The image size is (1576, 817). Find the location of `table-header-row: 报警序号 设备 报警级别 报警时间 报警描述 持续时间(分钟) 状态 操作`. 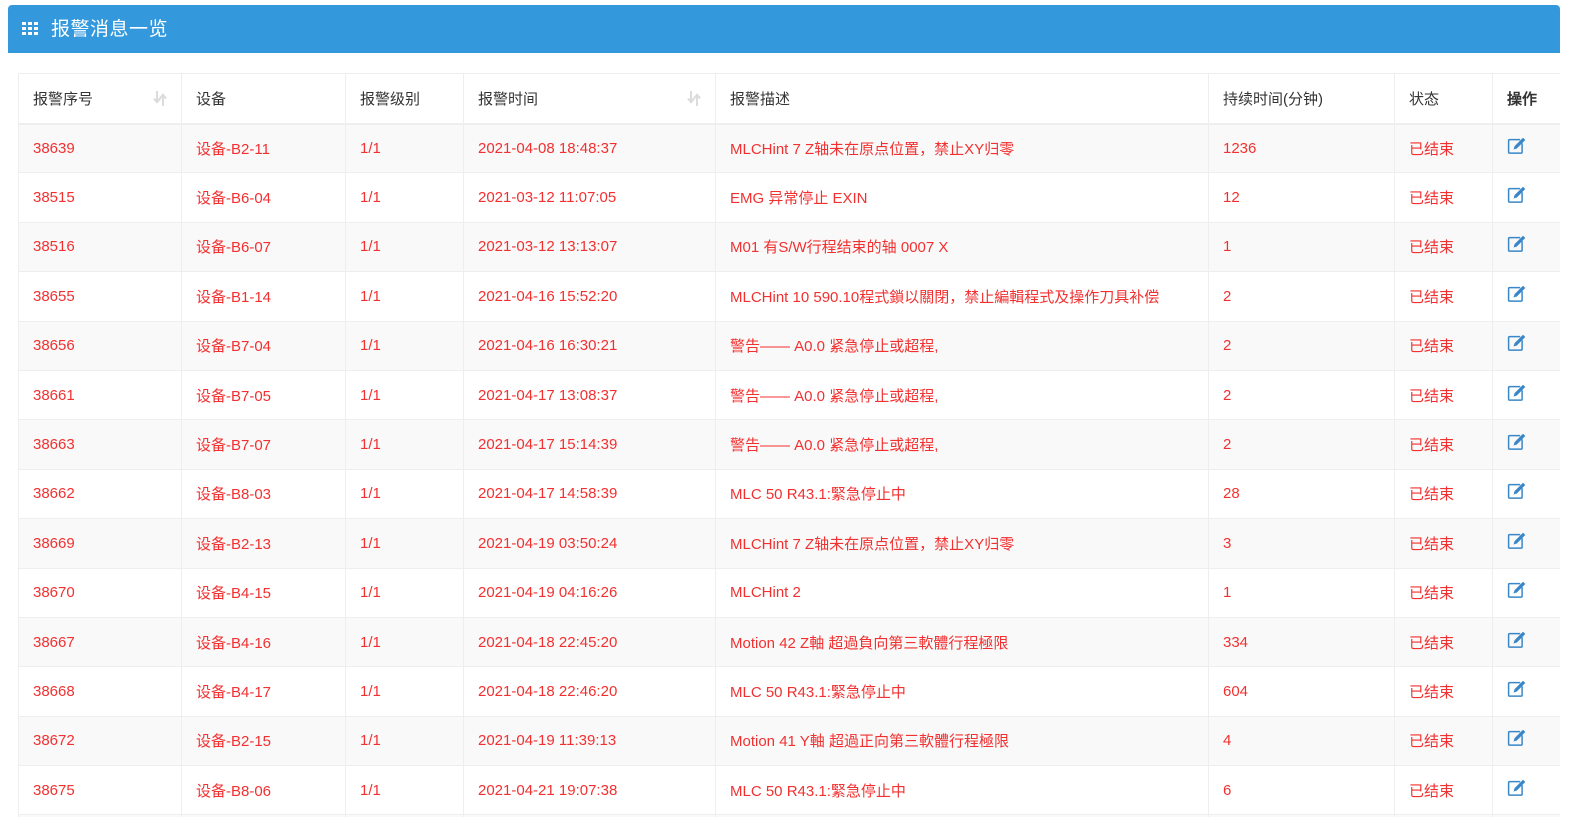

table-header-row: 报警序号 设备 报警级别 报警时间 报警描述 持续时间(分钟) 状态 操作 is located at coordinates (789, 99).